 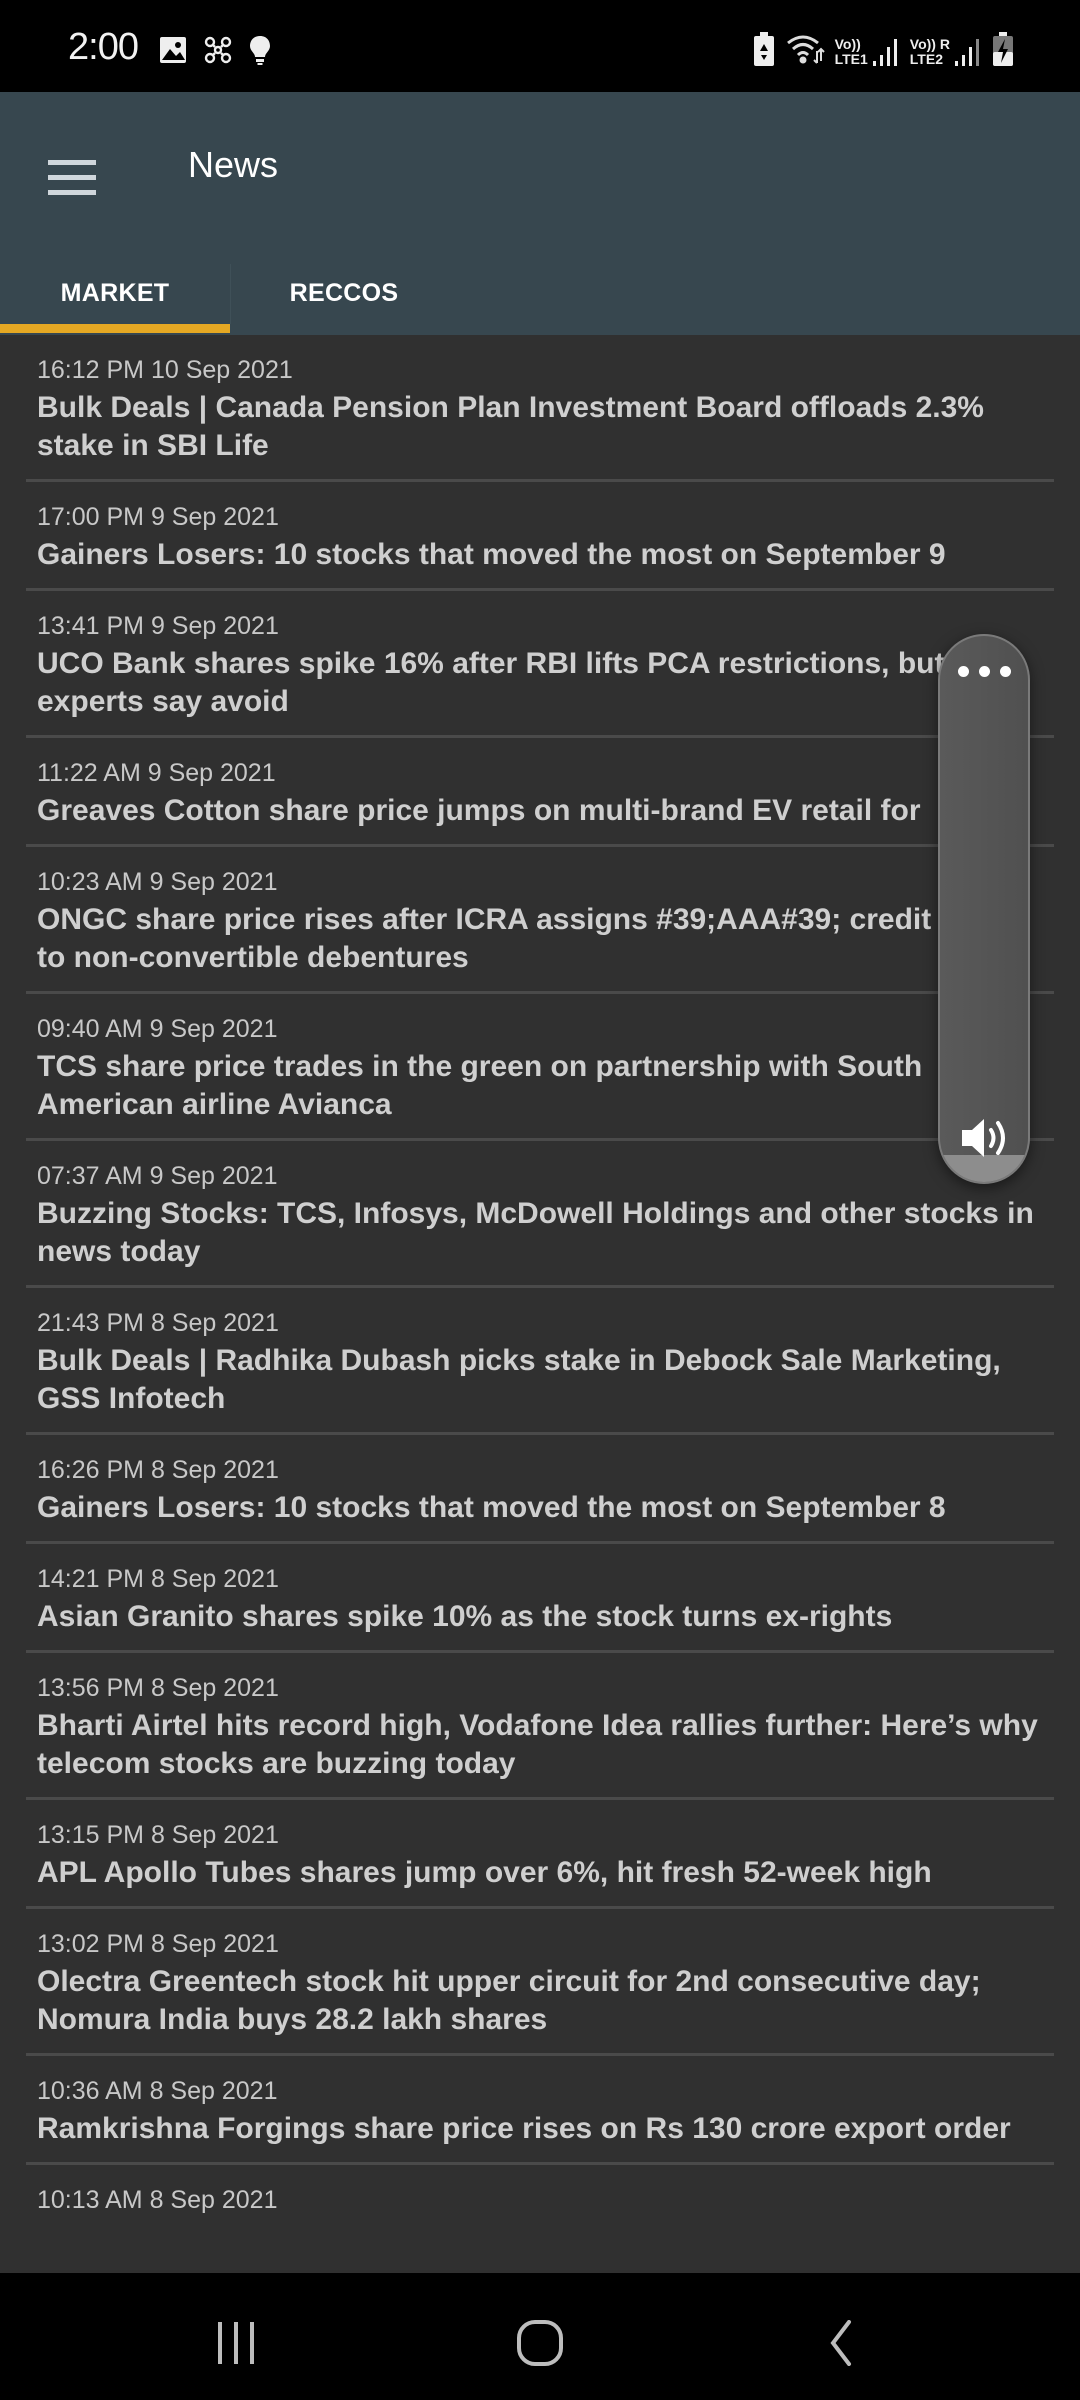 I want to click on tab-bar: MARKET RECCOS, so click(x=540, y=293).